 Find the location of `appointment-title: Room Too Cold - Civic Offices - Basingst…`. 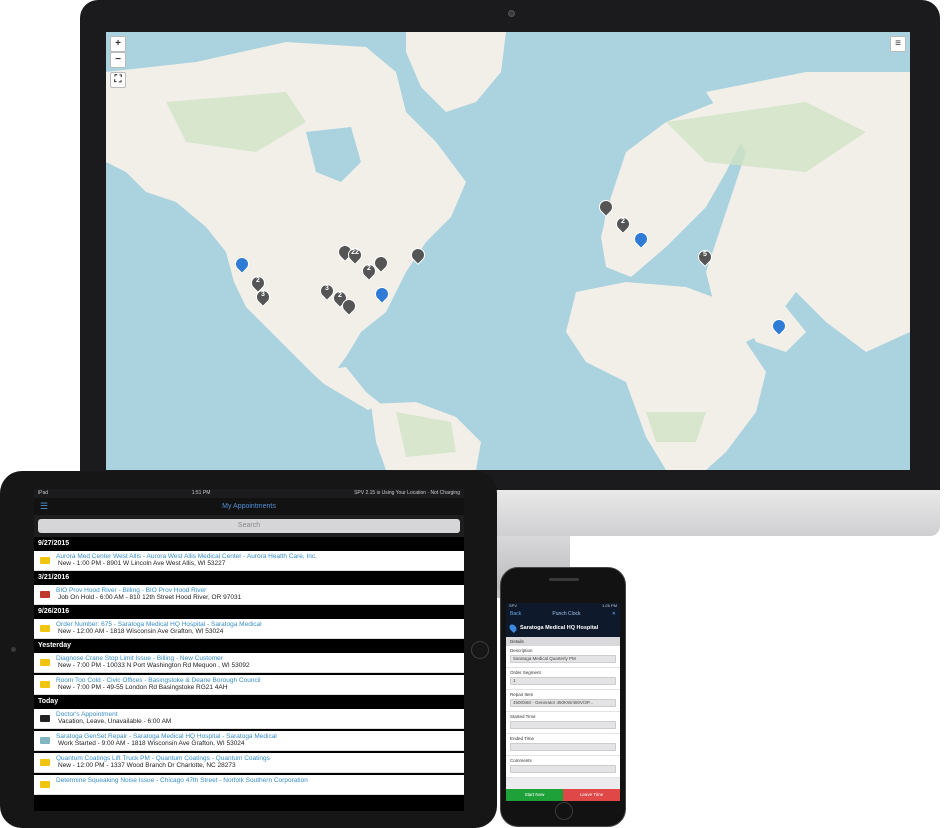

appointment-title: Room Too Cold - Civic Offices - Basingst… is located at coordinates (158, 680).